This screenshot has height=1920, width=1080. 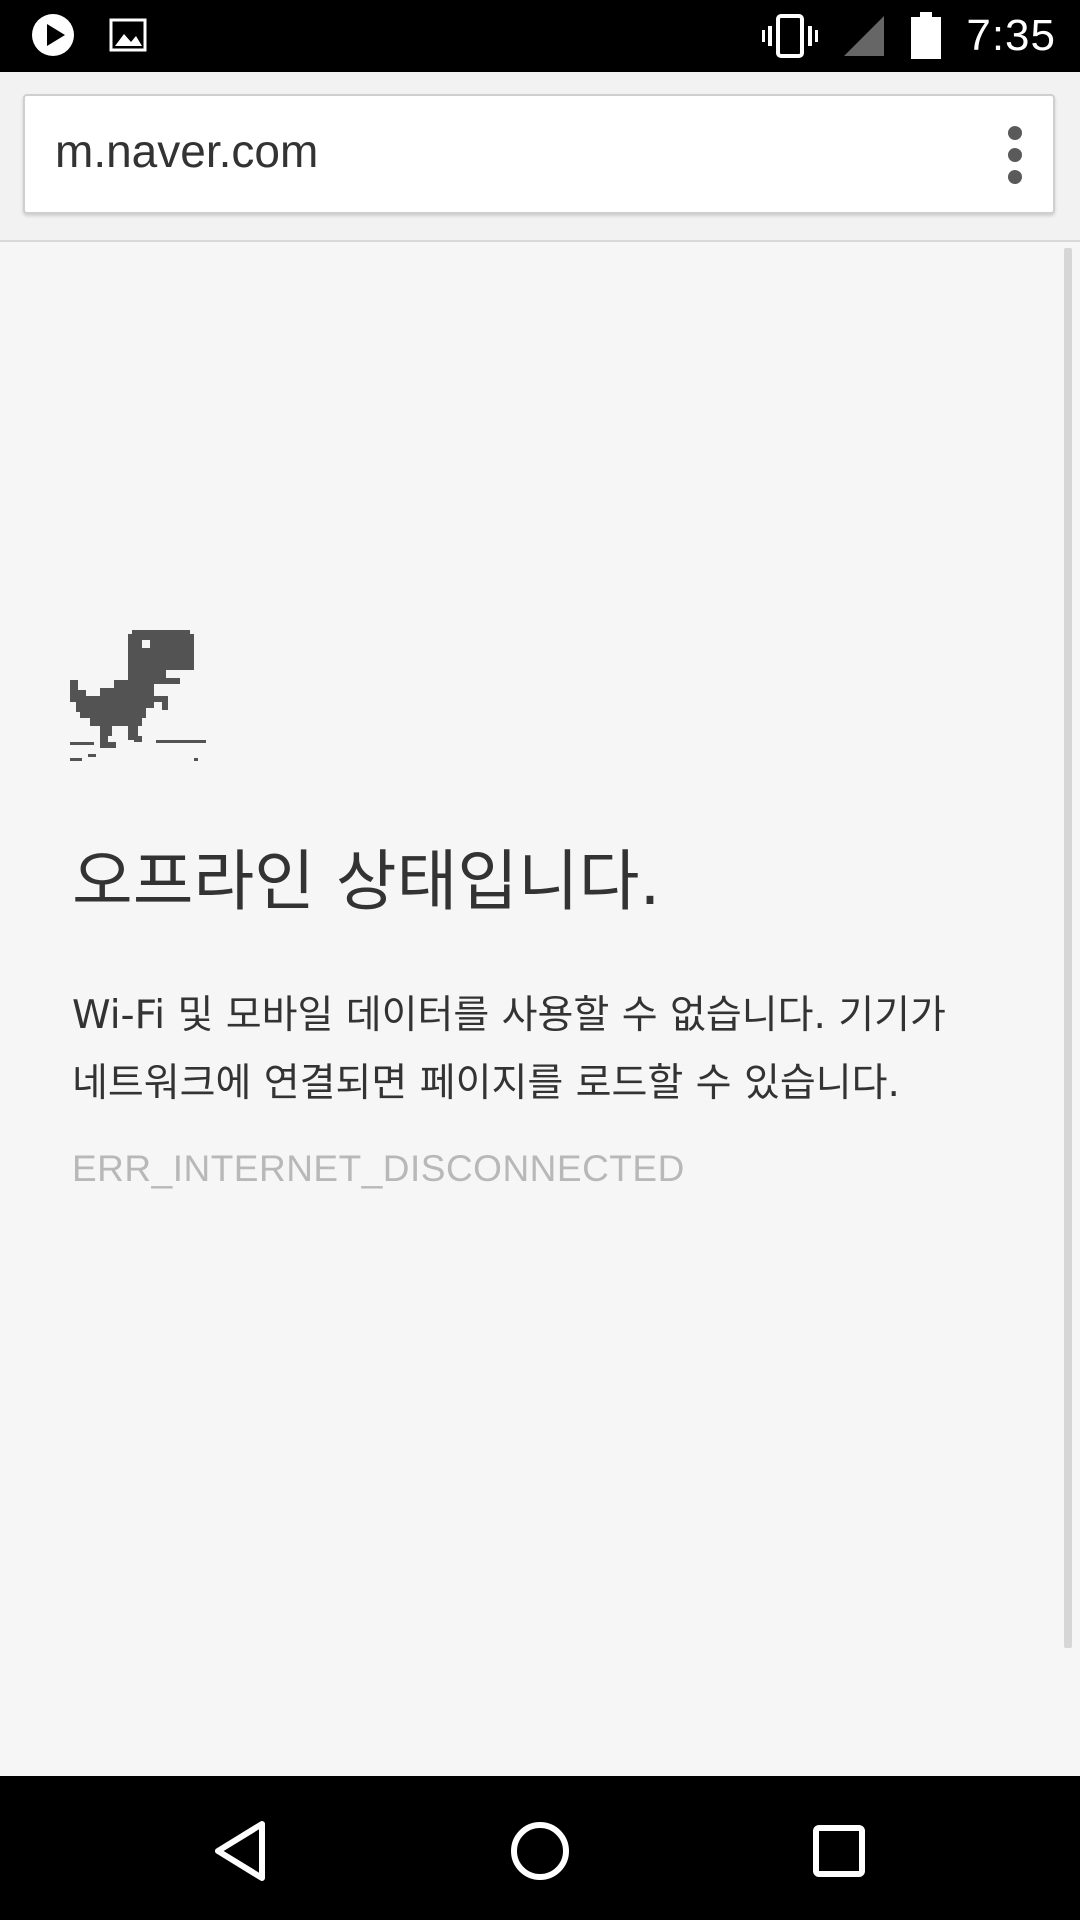 I want to click on url-text: m.naver.com, so click(x=186, y=151).